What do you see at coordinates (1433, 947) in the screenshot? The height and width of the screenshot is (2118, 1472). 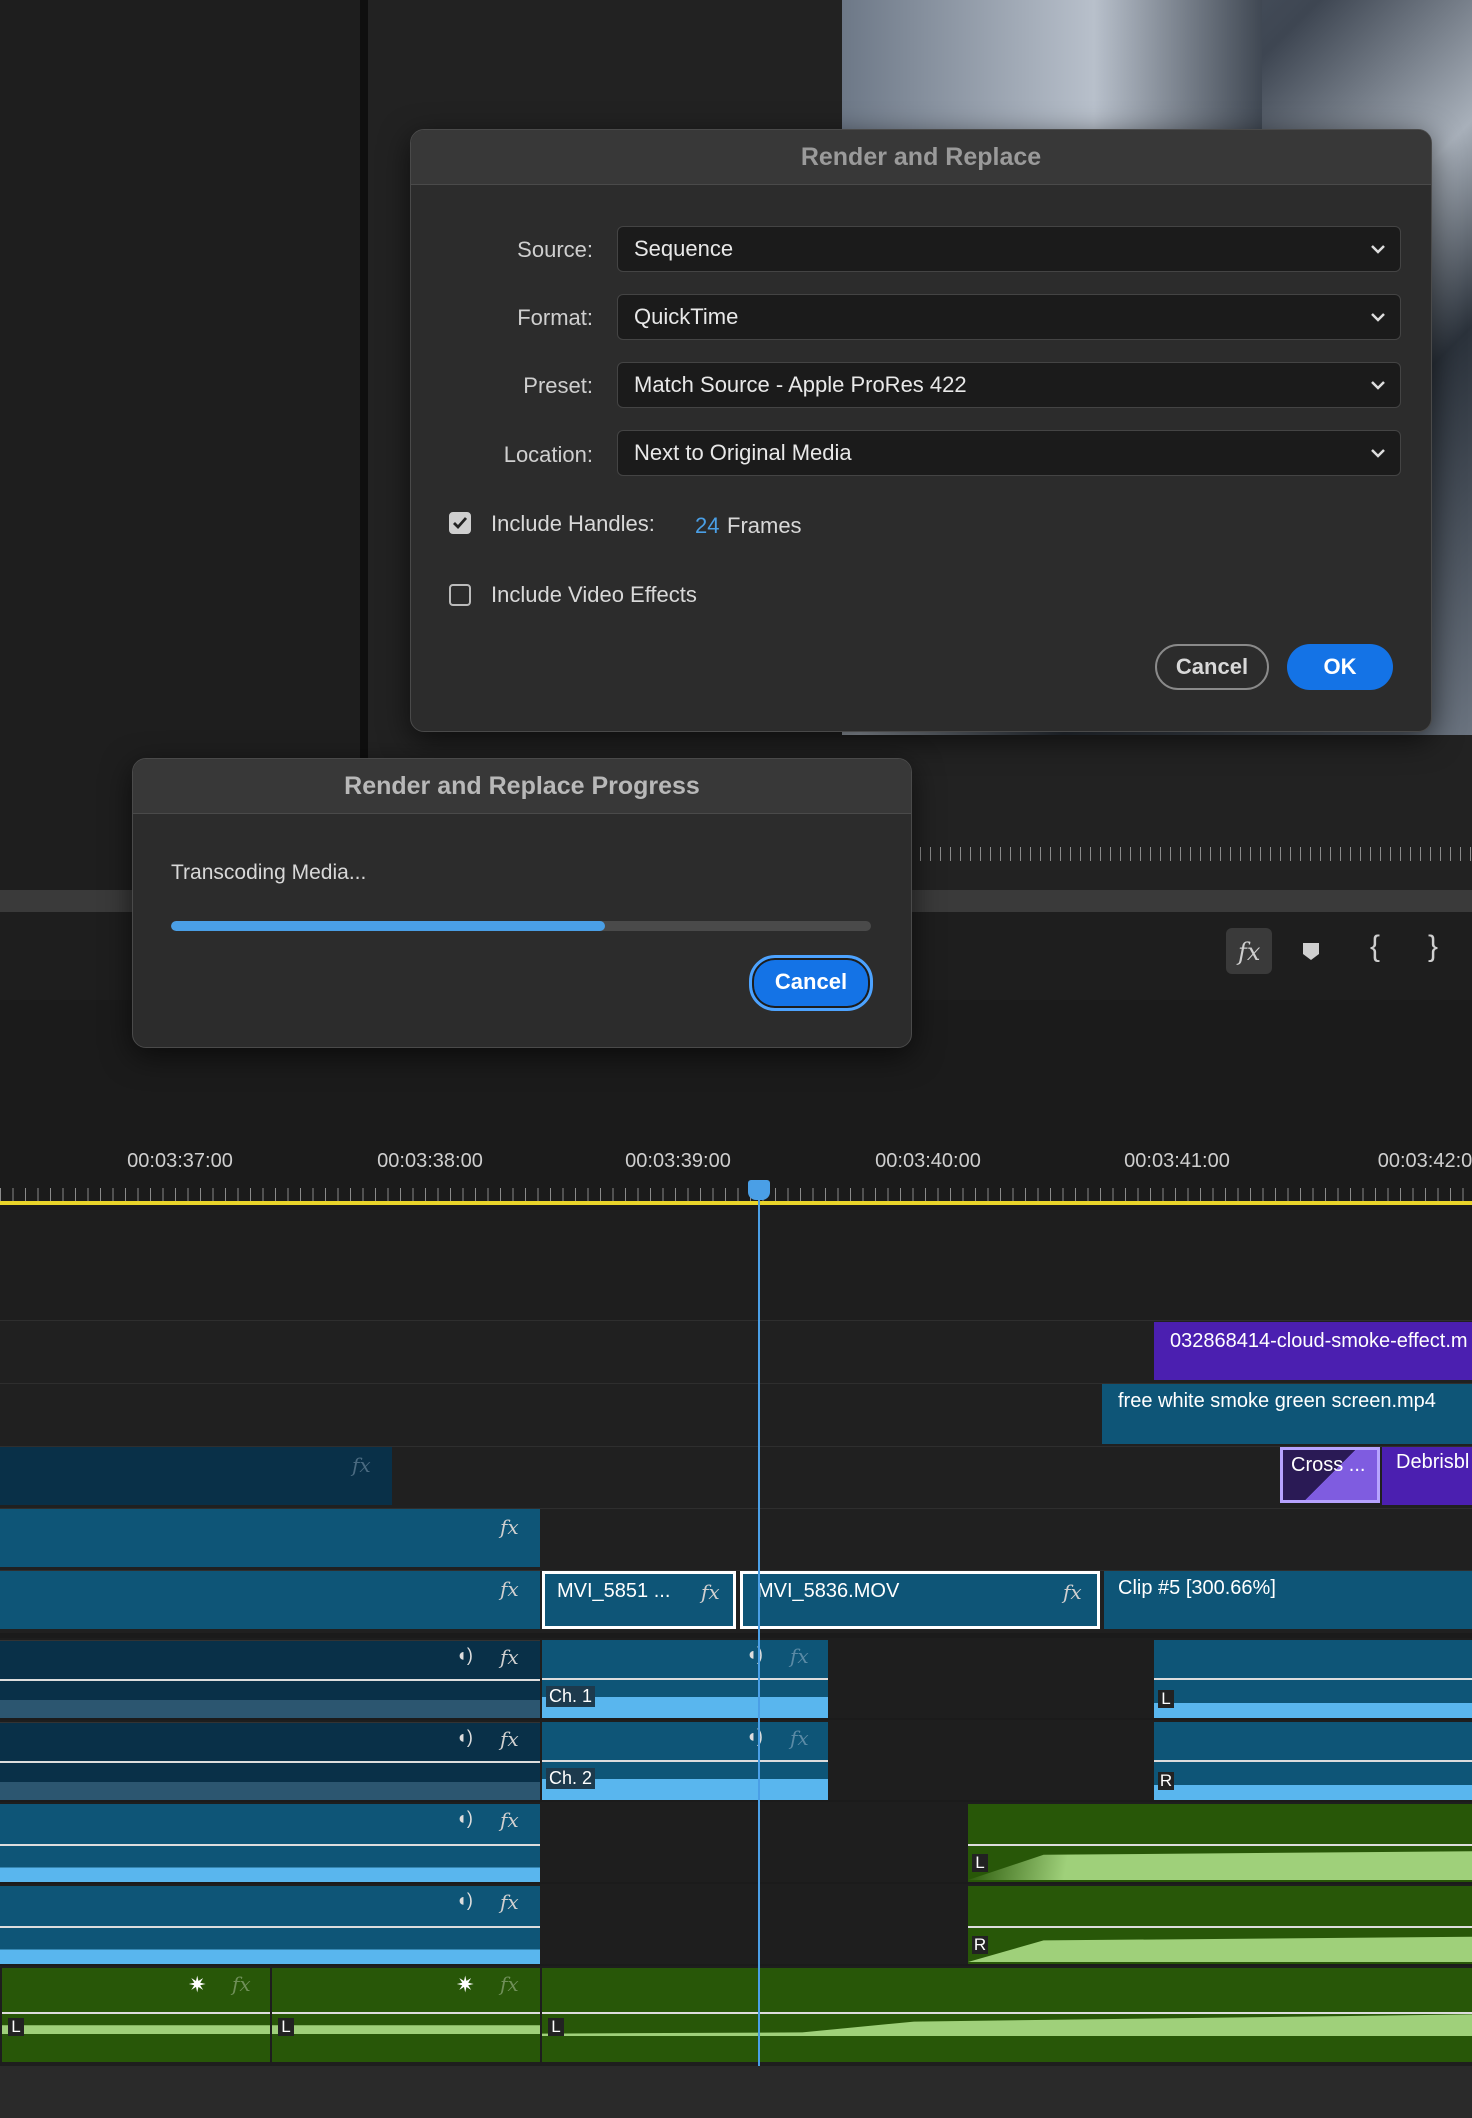 I see `mark-out-icon: }` at bounding box center [1433, 947].